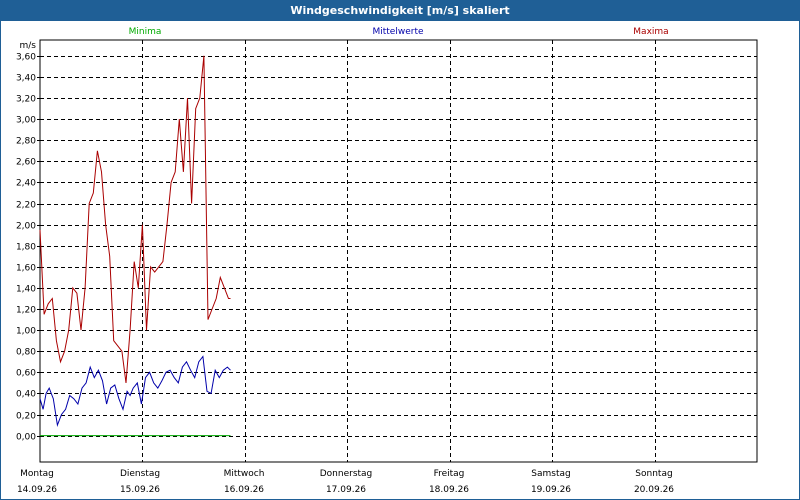 Image resolution: width=800 pixels, height=500 pixels. I want to click on y-tick-label: 2,40, so click(26, 184).